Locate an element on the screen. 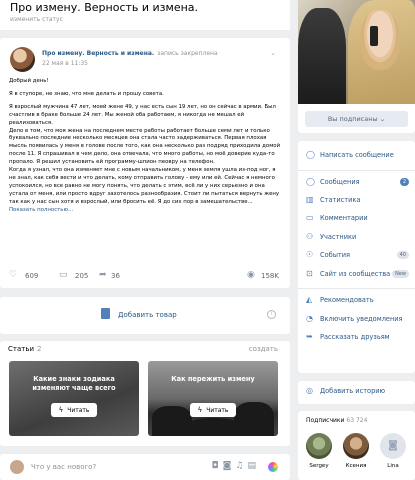  stats-icon: ▥ is located at coordinates (310, 199).